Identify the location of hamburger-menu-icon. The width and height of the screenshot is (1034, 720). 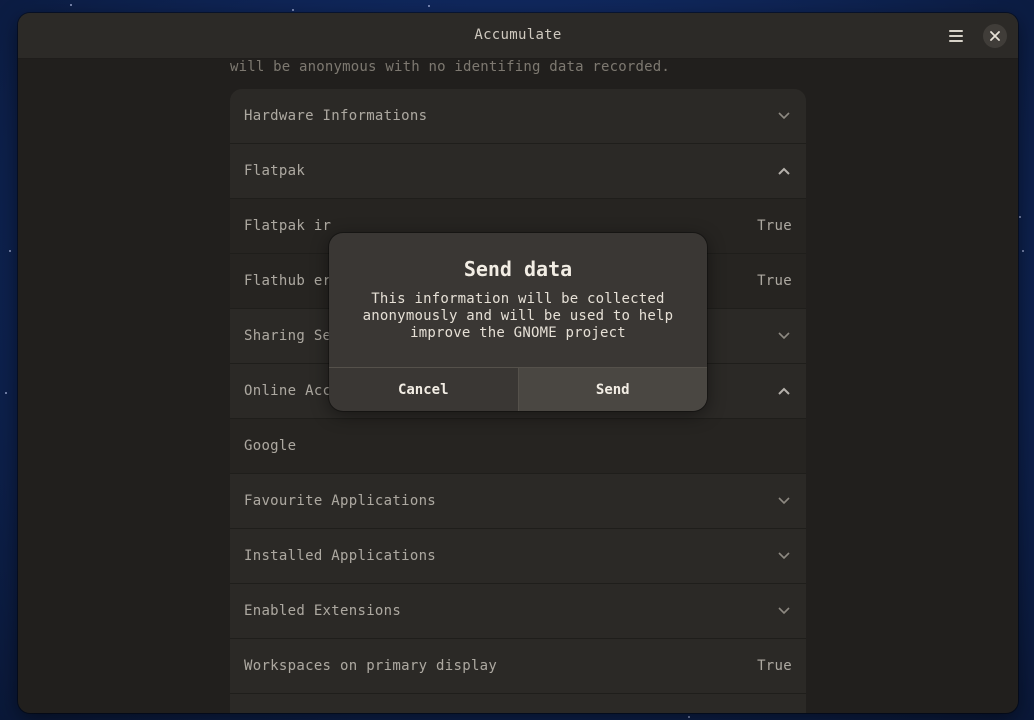
(956, 36).